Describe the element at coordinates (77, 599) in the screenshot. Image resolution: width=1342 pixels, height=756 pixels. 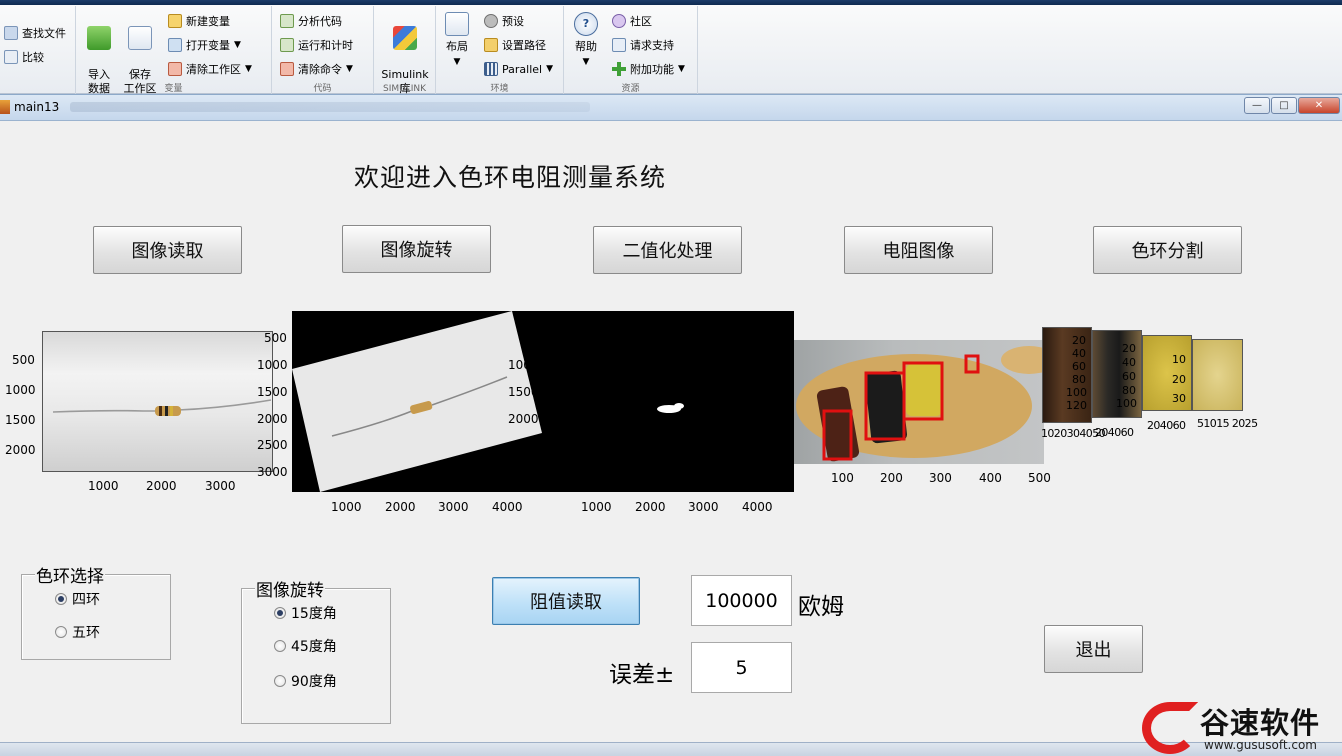
I see `ring-four-radio: 四环` at that location.